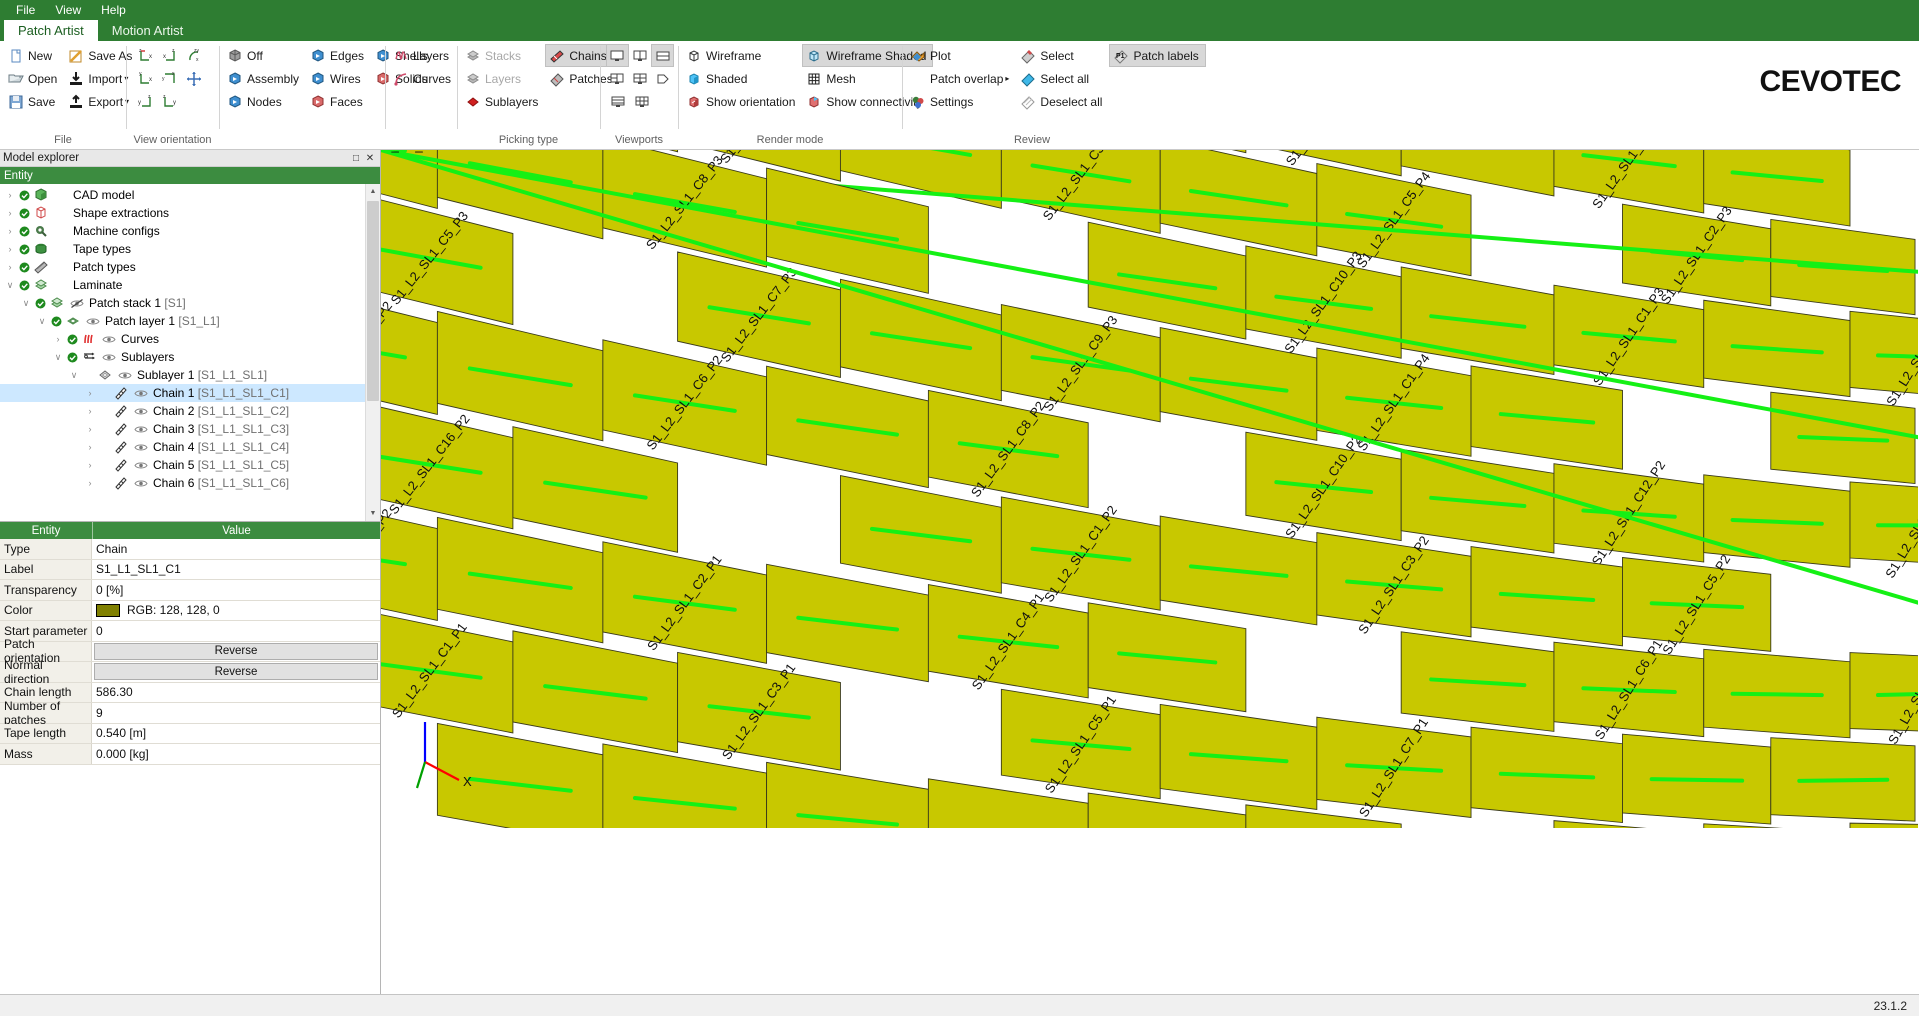 This screenshot has height=1016, width=1919. What do you see at coordinates (182, 267) in the screenshot?
I see `tree-item-patch-types: › Patch types` at bounding box center [182, 267].